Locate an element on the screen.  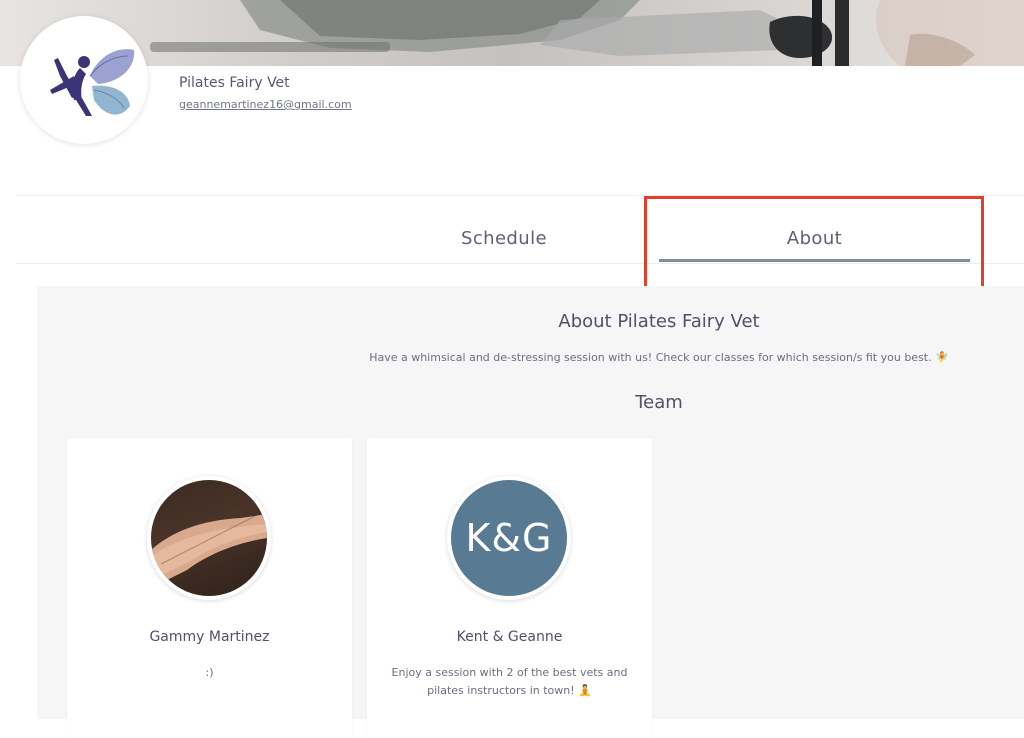
member-name: Kent & Geanne is located at coordinates (509, 637).